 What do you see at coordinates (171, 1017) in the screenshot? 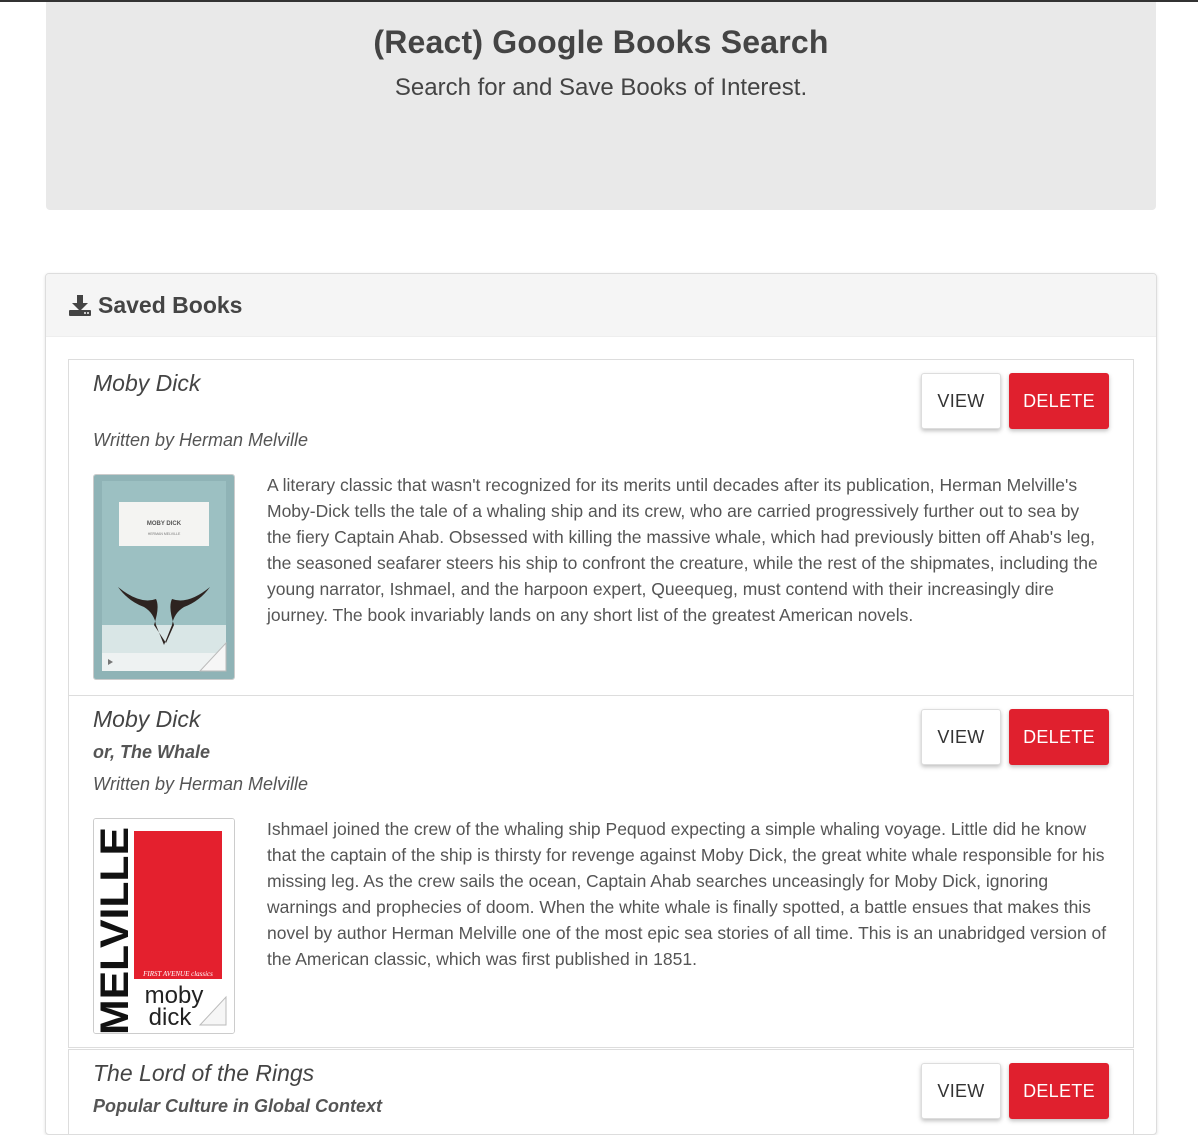
I see `cover-word-dick: dick` at bounding box center [171, 1017].